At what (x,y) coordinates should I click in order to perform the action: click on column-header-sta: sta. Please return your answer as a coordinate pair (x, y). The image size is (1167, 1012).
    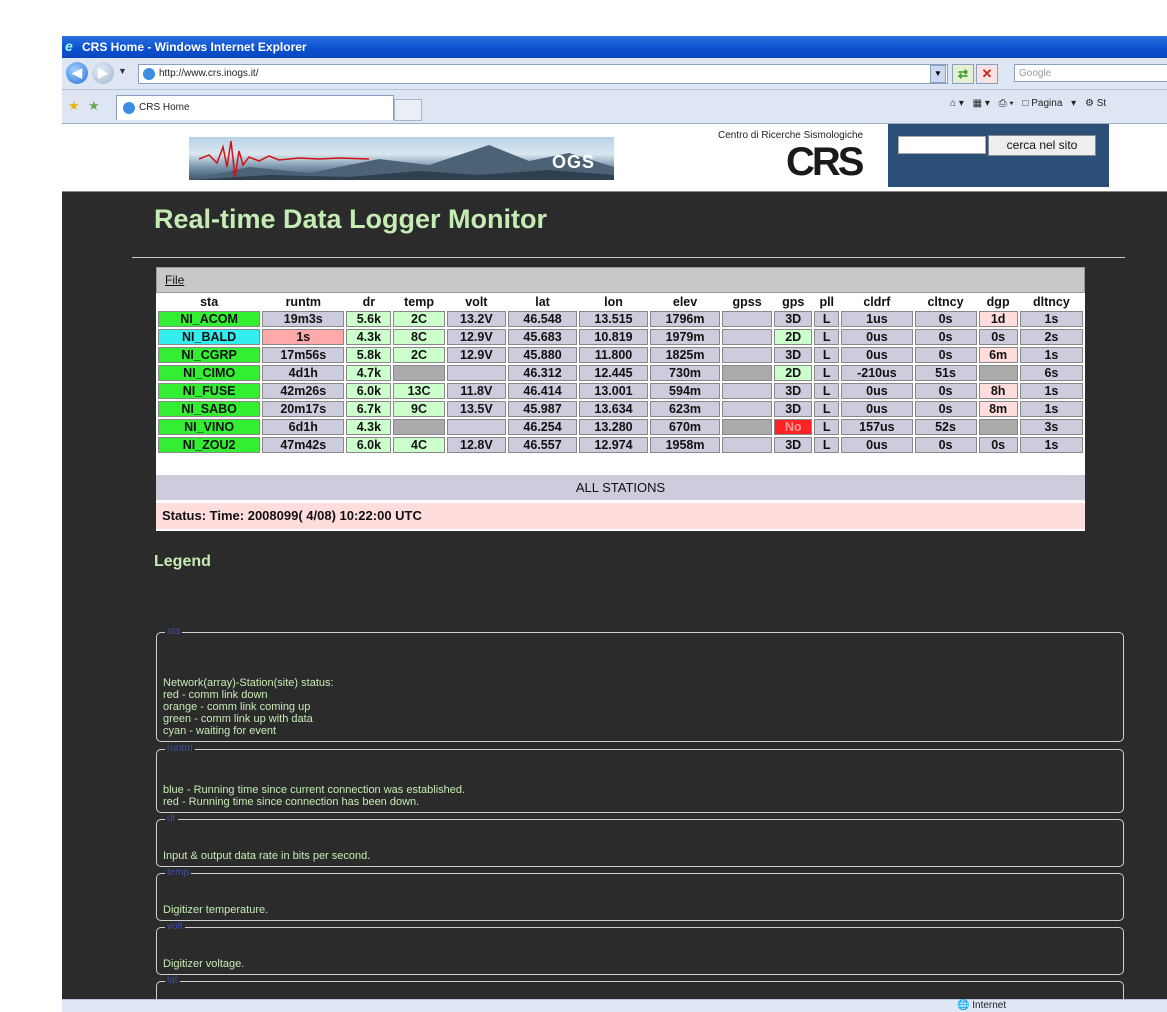
    Looking at the image, I should click on (209, 302).